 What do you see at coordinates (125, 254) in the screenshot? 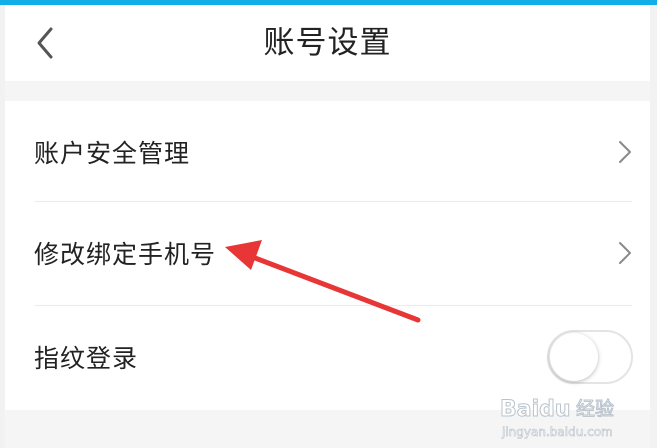
I see `settings-item-label: 修改绑定手机号` at bounding box center [125, 254].